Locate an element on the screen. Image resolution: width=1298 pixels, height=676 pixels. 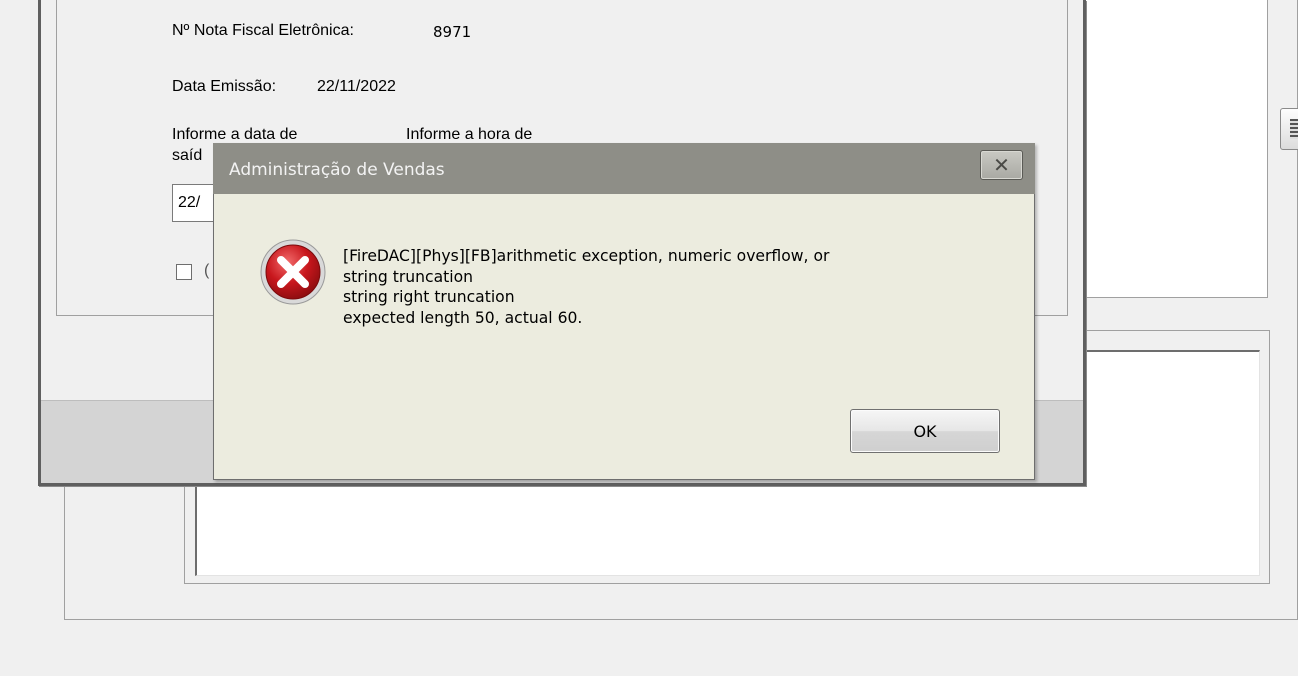
dialog-close-button: ✕ is located at coordinates (1001, 165).